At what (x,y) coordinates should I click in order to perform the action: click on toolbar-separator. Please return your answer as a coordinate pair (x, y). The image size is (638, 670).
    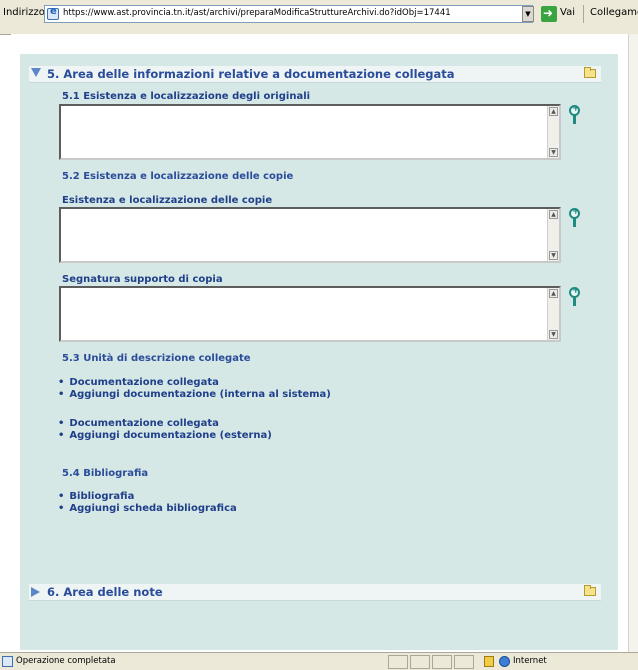
    Looking at the image, I should click on (583, 14).